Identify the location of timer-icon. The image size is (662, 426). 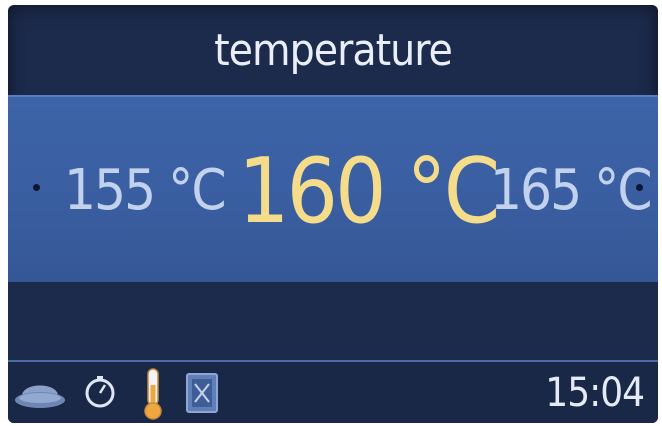
(100, 392).